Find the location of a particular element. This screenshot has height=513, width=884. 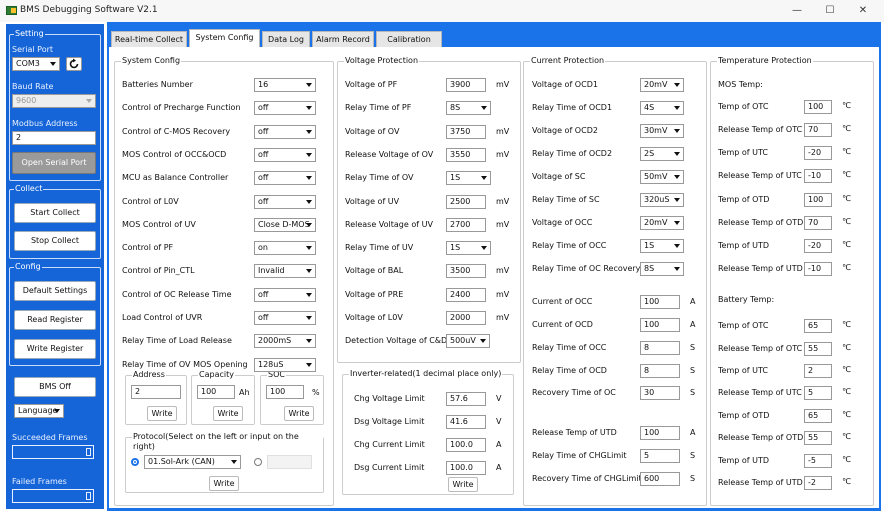

language-select: Language is located at coordinates (39, 411).